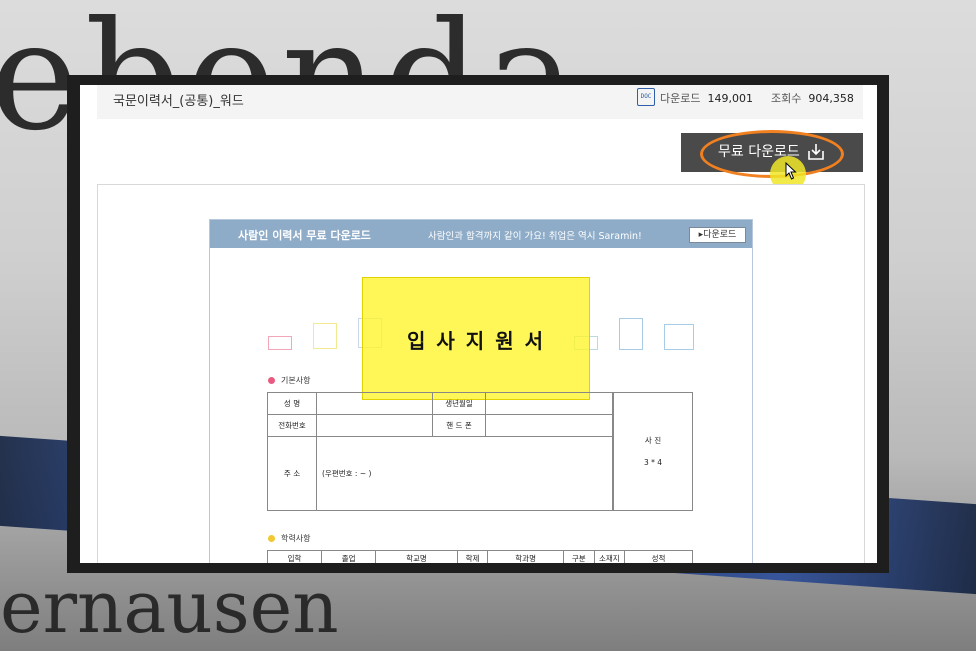 The height and width of the screenshot is (651, 976). Describe the element at coordinates (549, 403) in the screenshot. I see `cell-birth` at that location.